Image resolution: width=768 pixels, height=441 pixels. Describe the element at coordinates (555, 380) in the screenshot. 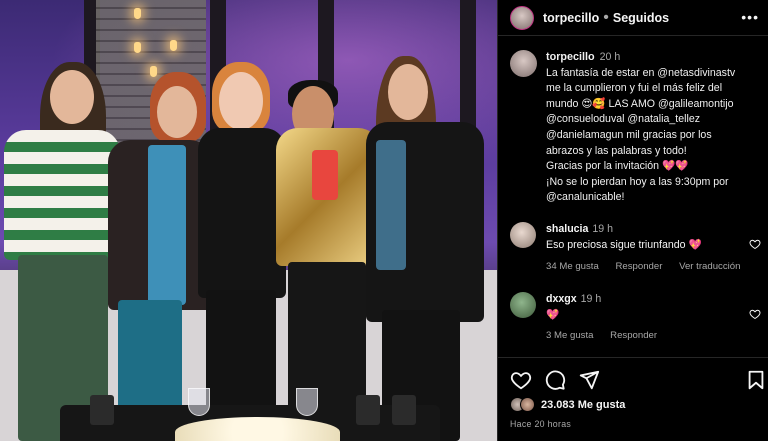

I see `comment-icon` at that location.